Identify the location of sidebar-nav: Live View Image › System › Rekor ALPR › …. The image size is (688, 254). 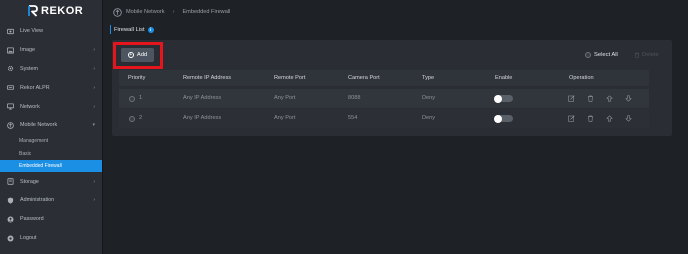
(51, 134).